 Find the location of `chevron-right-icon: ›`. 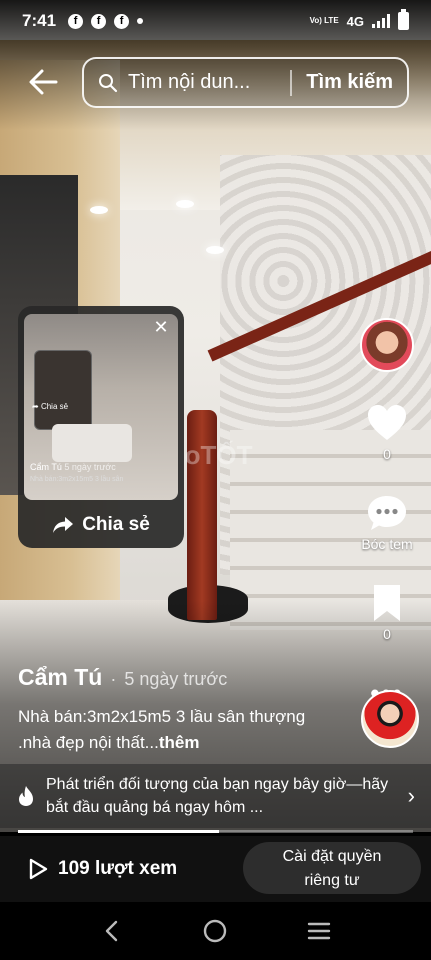

chevron-right-icon: › is located at coordinates (411, 795).